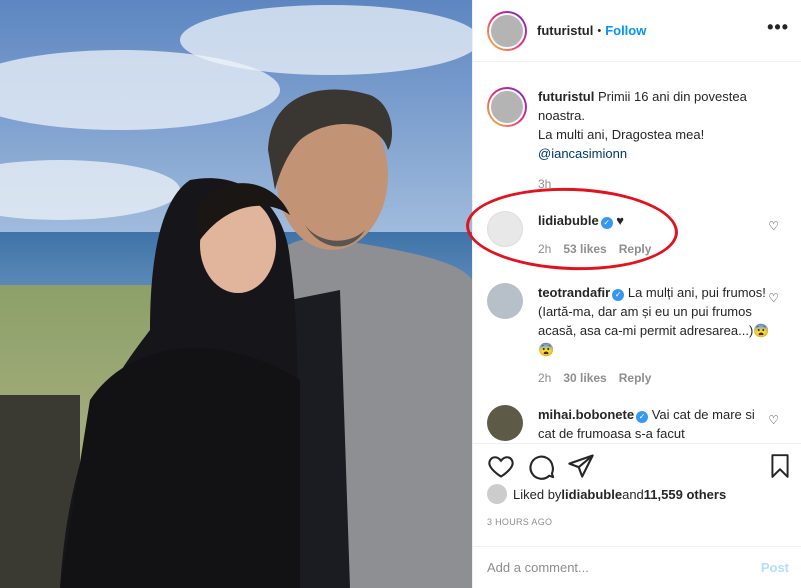  Describe the element at coordinates (566, 96) in the screenshot. I see `caption-username: futuristul` at that location.